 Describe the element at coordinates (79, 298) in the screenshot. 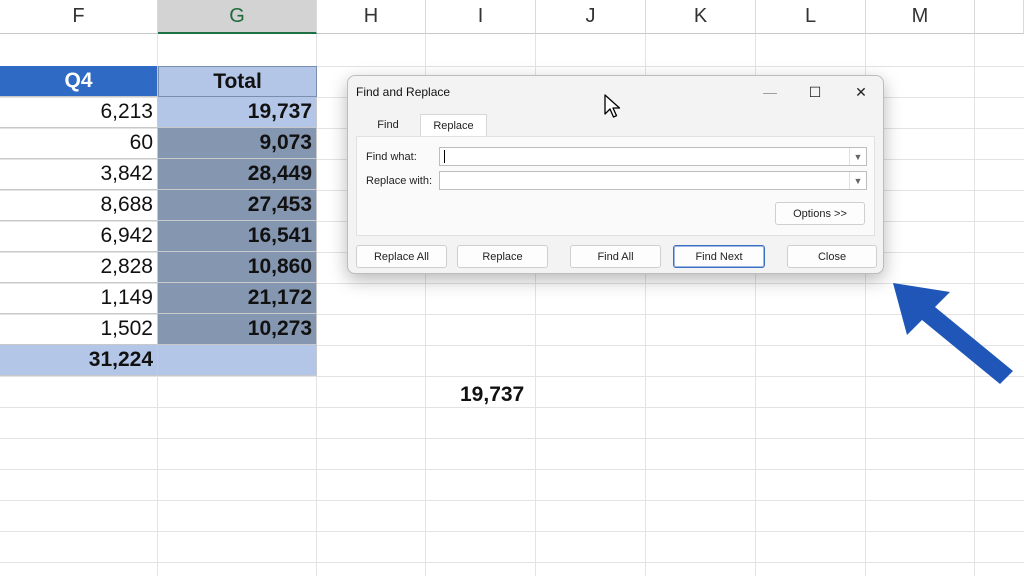

I see `table-row-q4: 1,149` at that location.